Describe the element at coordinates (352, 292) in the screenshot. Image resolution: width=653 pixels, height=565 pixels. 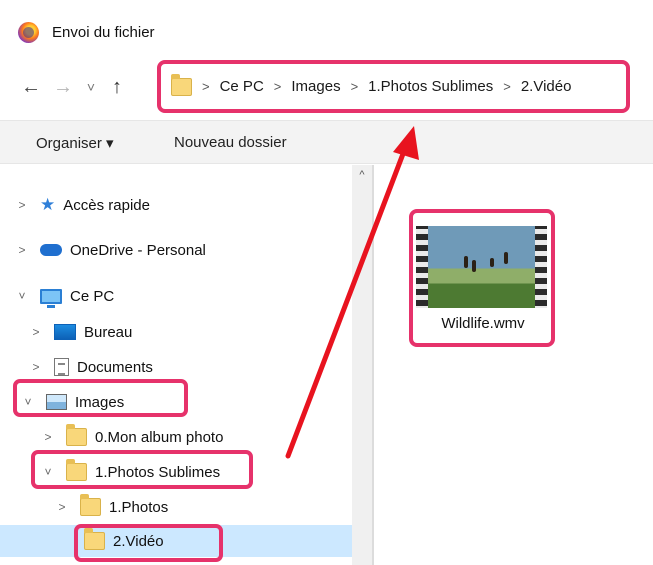
I see `annotation-arrow` at that location.